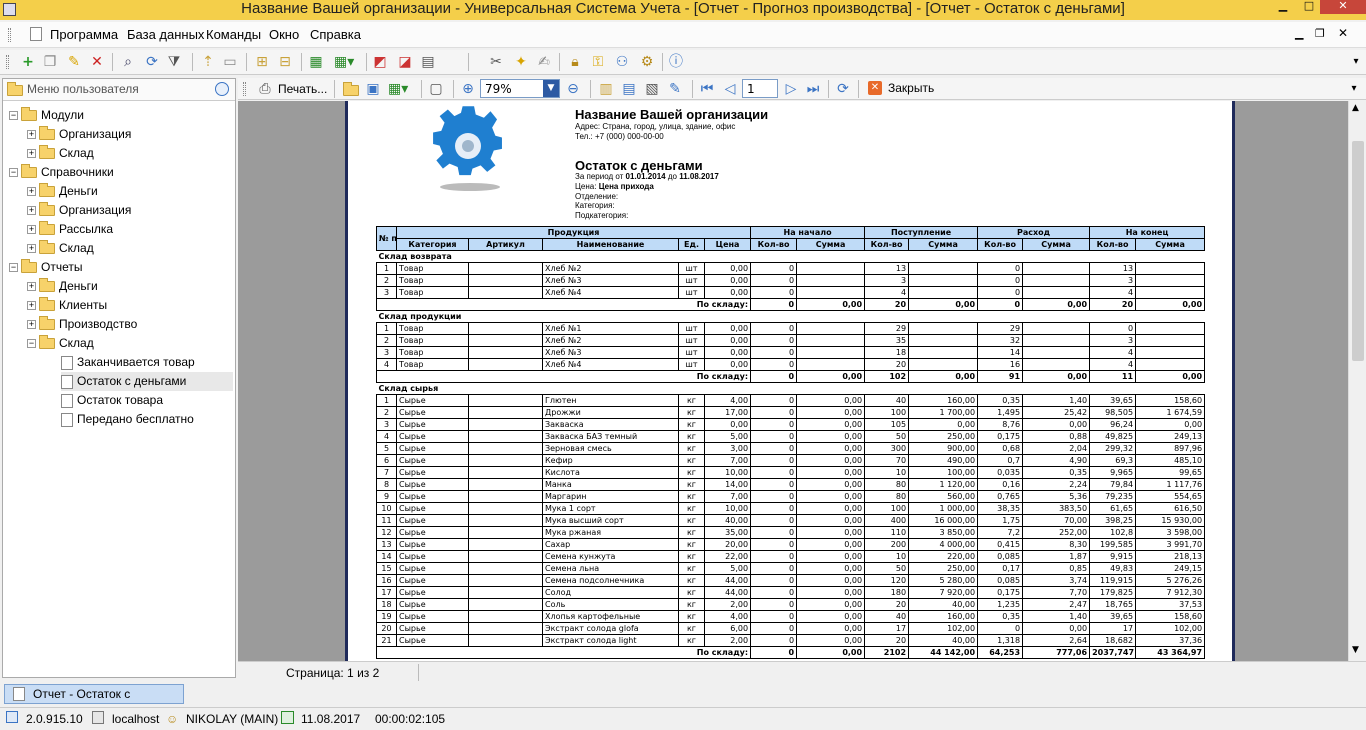  What do you see at coordinates (1355, 650) in the screenshot?
I see `scroll-down-icon: ▼` at bounding box center [1355, 650].